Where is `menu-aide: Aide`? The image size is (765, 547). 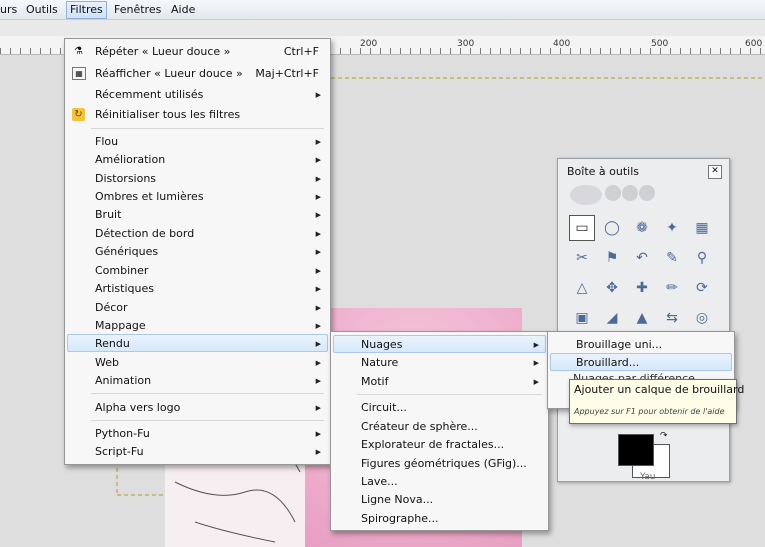
menu-aide: Aide is located at coordinates (183, 10).